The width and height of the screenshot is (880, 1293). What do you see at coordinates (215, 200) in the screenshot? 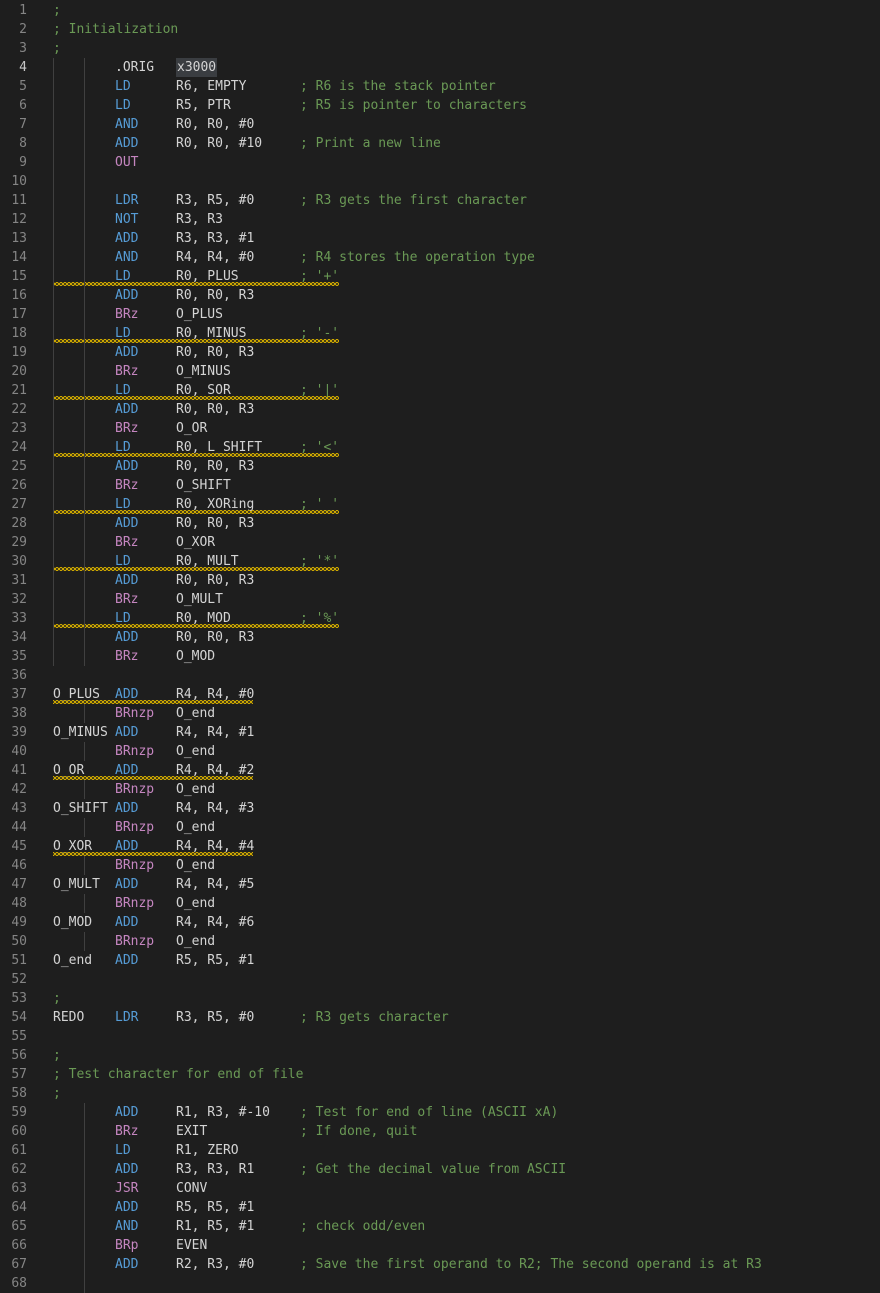
I see `operands-text: R3, R5, #0` at bounding box center [215, 200].